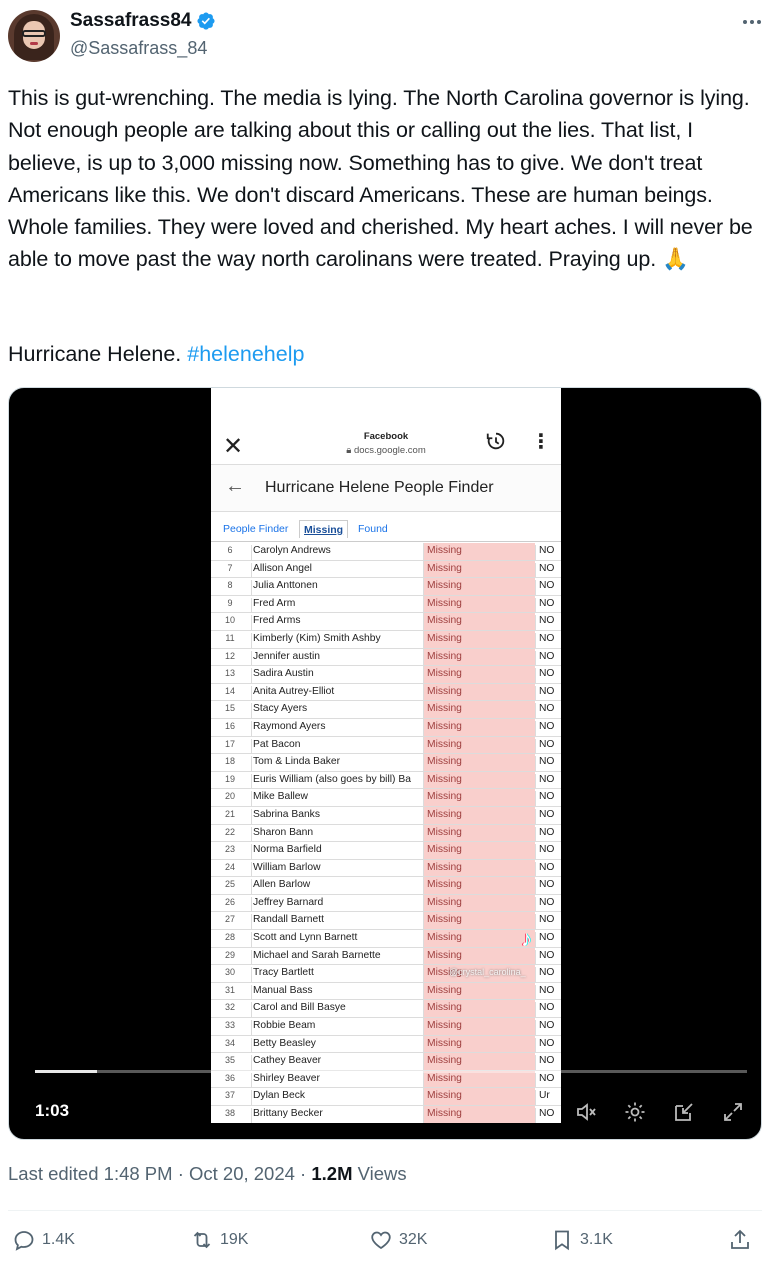 Image resolution: width=778 pixels, height=1272 pixels. Describe the element at coordinates (95, 354) in the screenshot. I see `tag-prefix: Hurricane Helene.` at that location.